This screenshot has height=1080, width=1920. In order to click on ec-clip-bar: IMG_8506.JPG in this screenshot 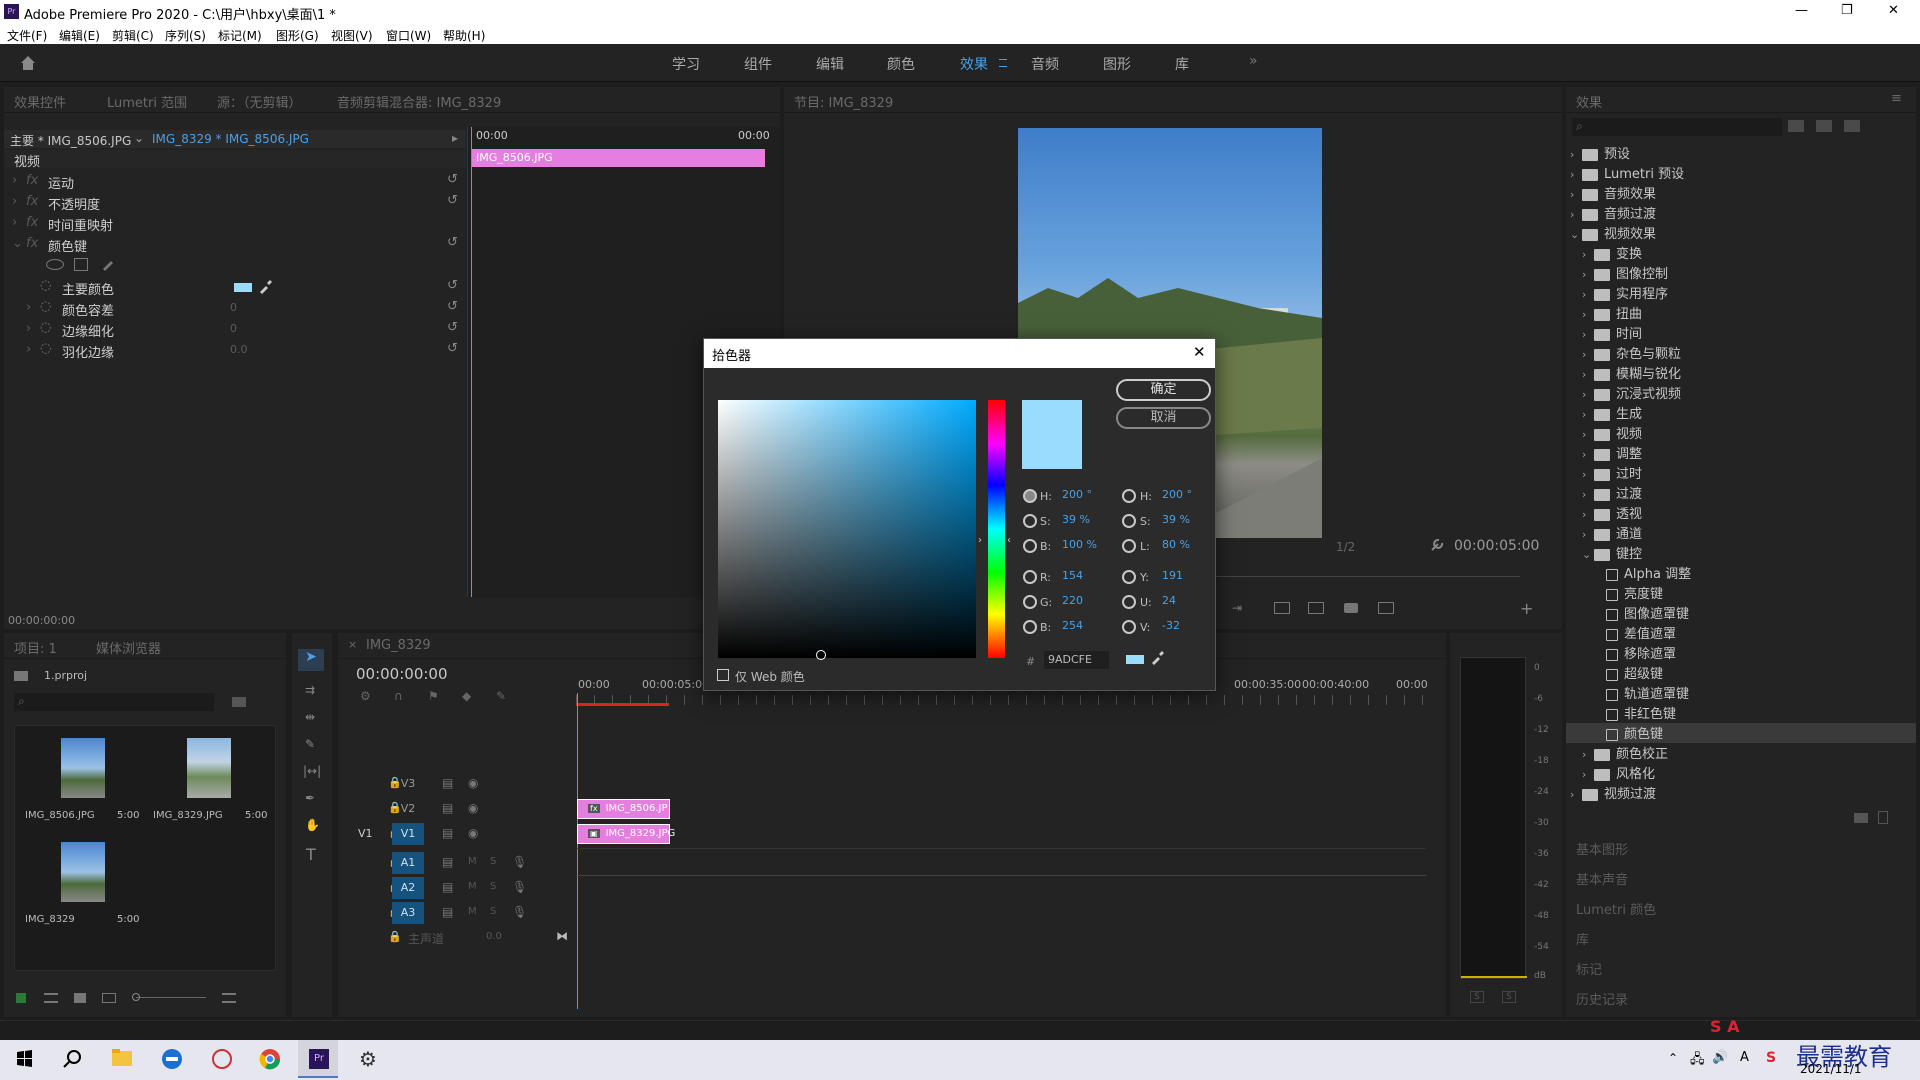, I will do `click(618, 158)`.